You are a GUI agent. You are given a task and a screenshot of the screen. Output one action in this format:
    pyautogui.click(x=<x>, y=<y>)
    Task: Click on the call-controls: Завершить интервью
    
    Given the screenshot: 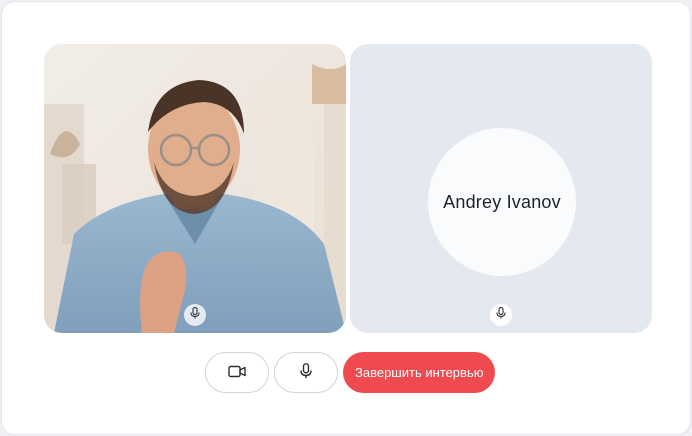 What is the action you would take?
    pyautogui.click(x=350, y=372)
    